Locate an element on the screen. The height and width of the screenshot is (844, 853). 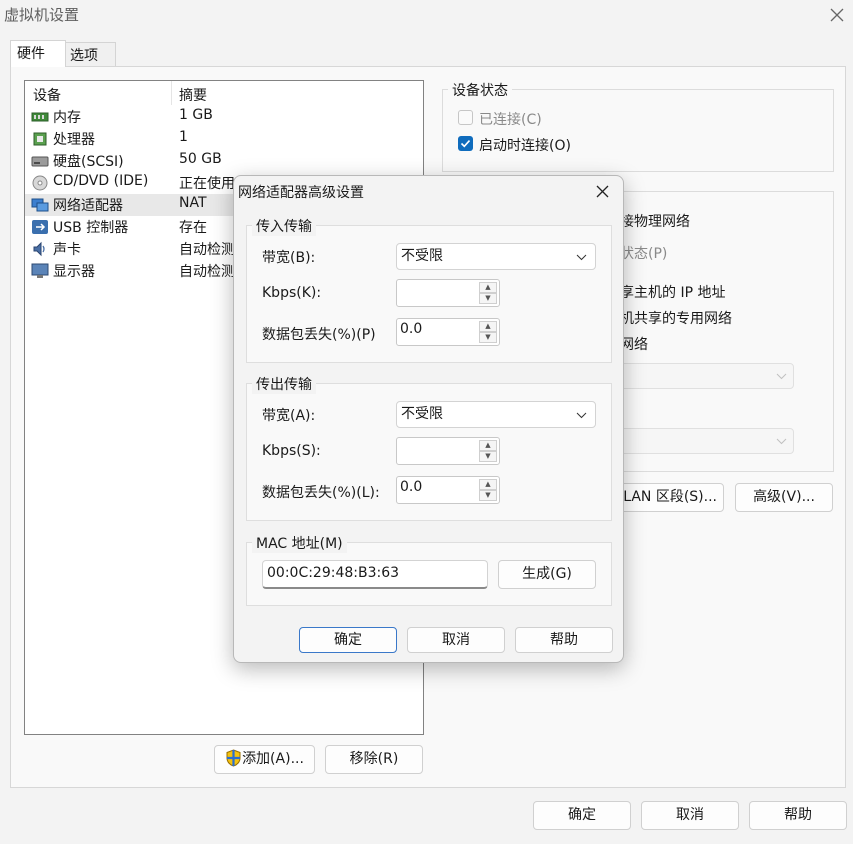
outgoing-transfer-title: 传出传输 is located at coordinates (284, 384).